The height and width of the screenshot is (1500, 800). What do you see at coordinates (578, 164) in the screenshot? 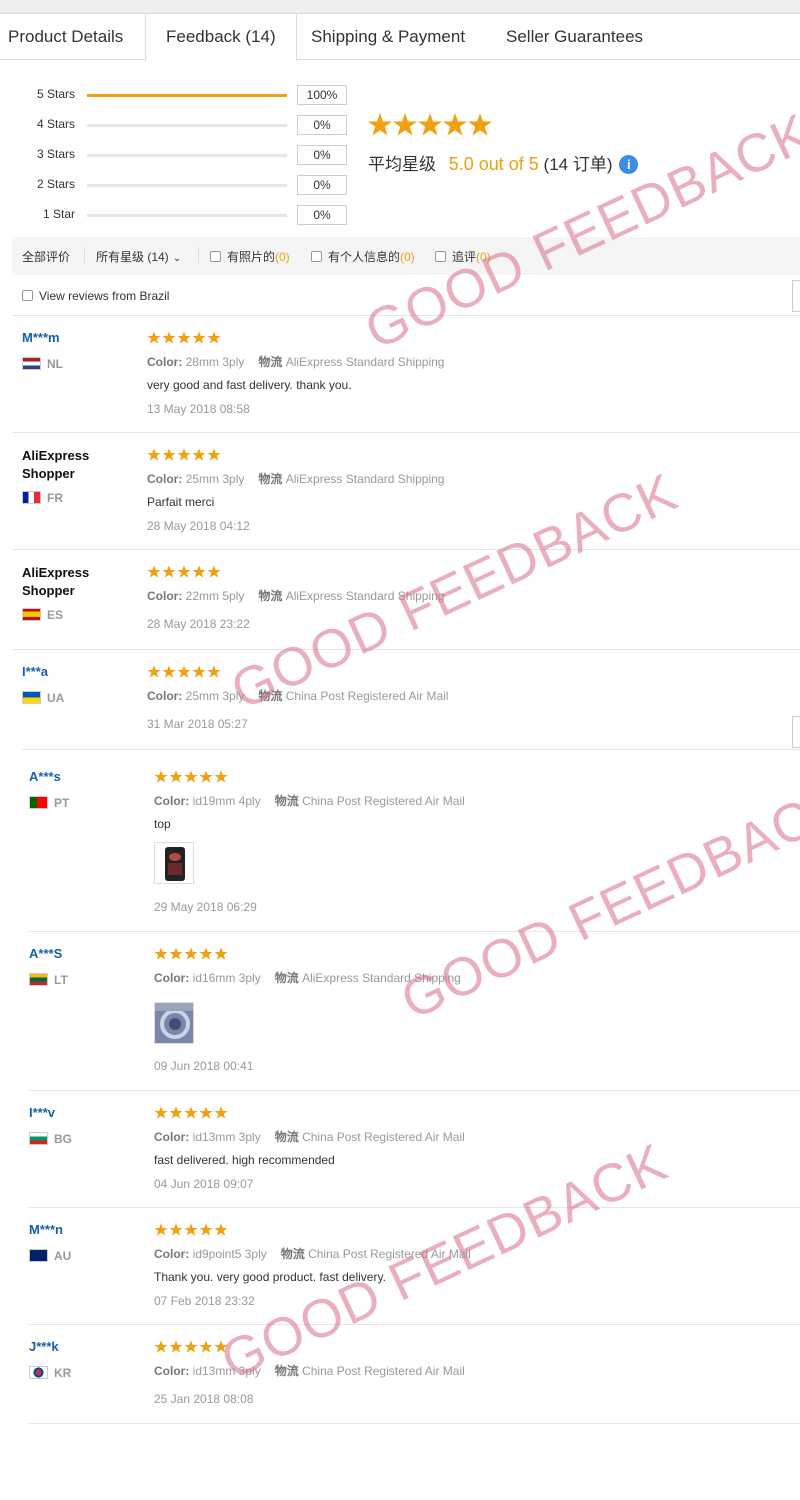
I see `order-count: (14 订单)` at bounding box center [578, 164].